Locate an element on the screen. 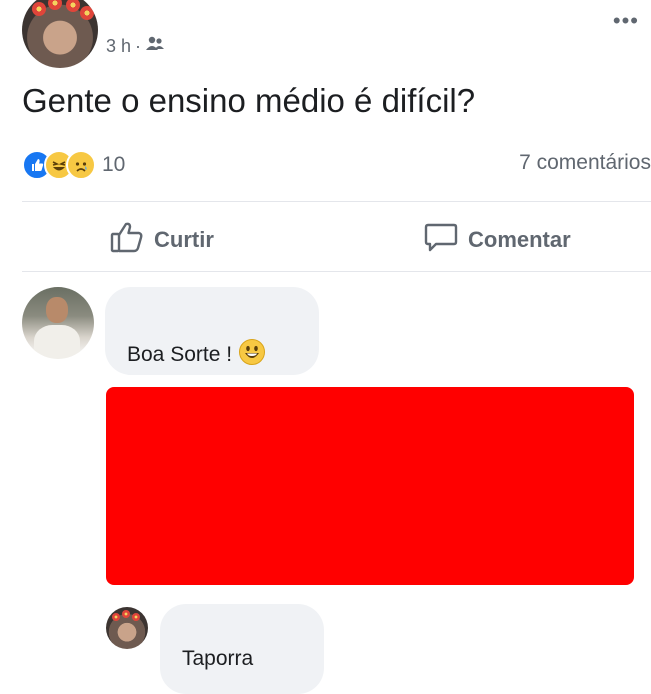  post-time: 3 h is located at coordinates (118, 46).